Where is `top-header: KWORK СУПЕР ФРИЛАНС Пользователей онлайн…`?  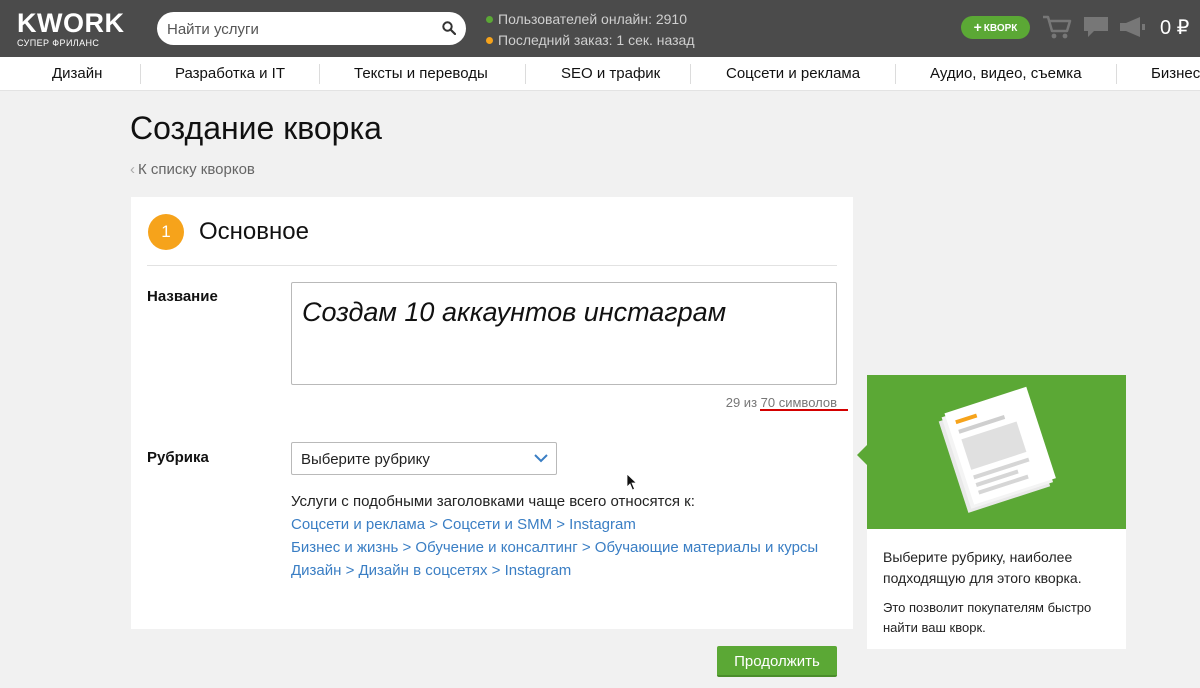
top-header: KWORK СУПЕР ФРИЛАНС Пользователей онлайн… is located at coordinates (600, 28).